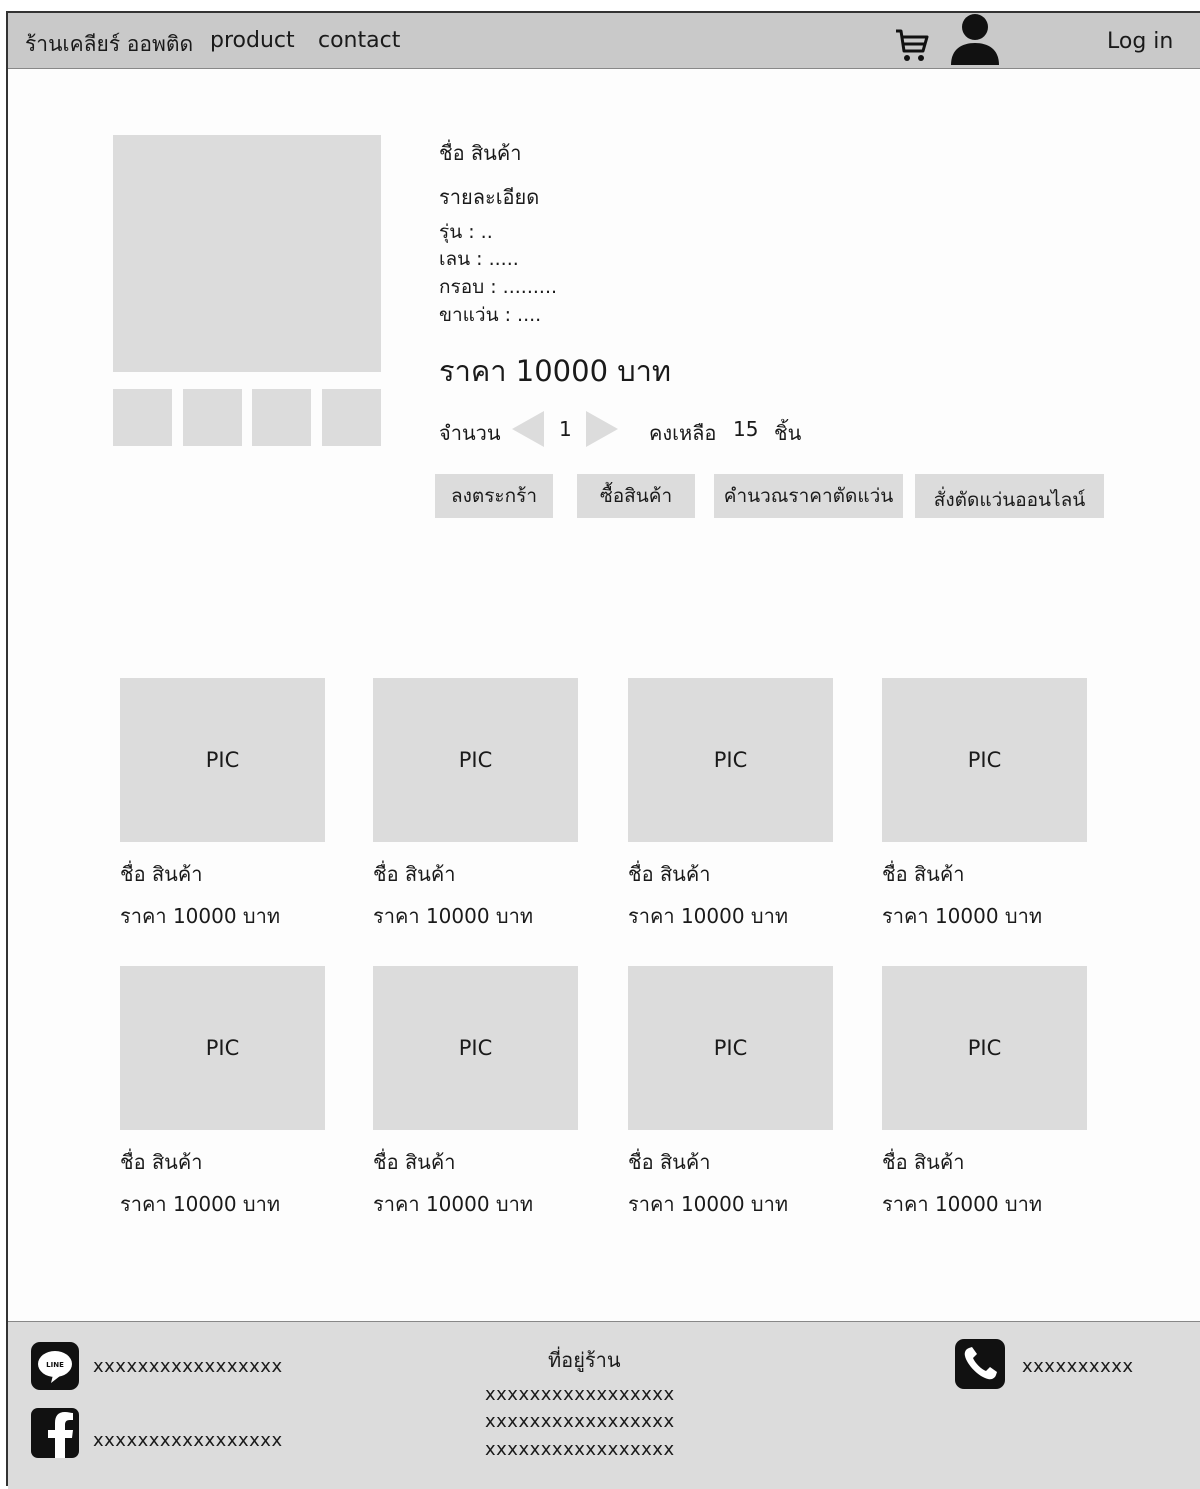  I want to click on svg-text: LINE, so click(55, 1365).